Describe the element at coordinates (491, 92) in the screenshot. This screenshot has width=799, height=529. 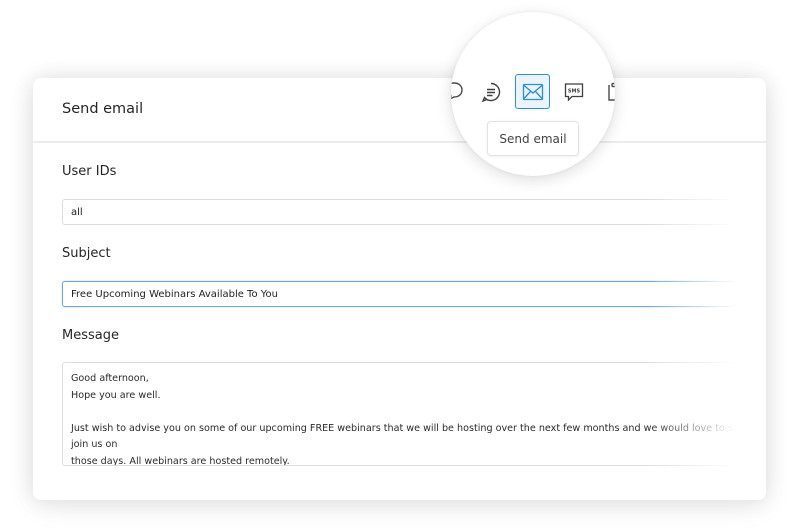
I see `message-lines-icon` at that location.